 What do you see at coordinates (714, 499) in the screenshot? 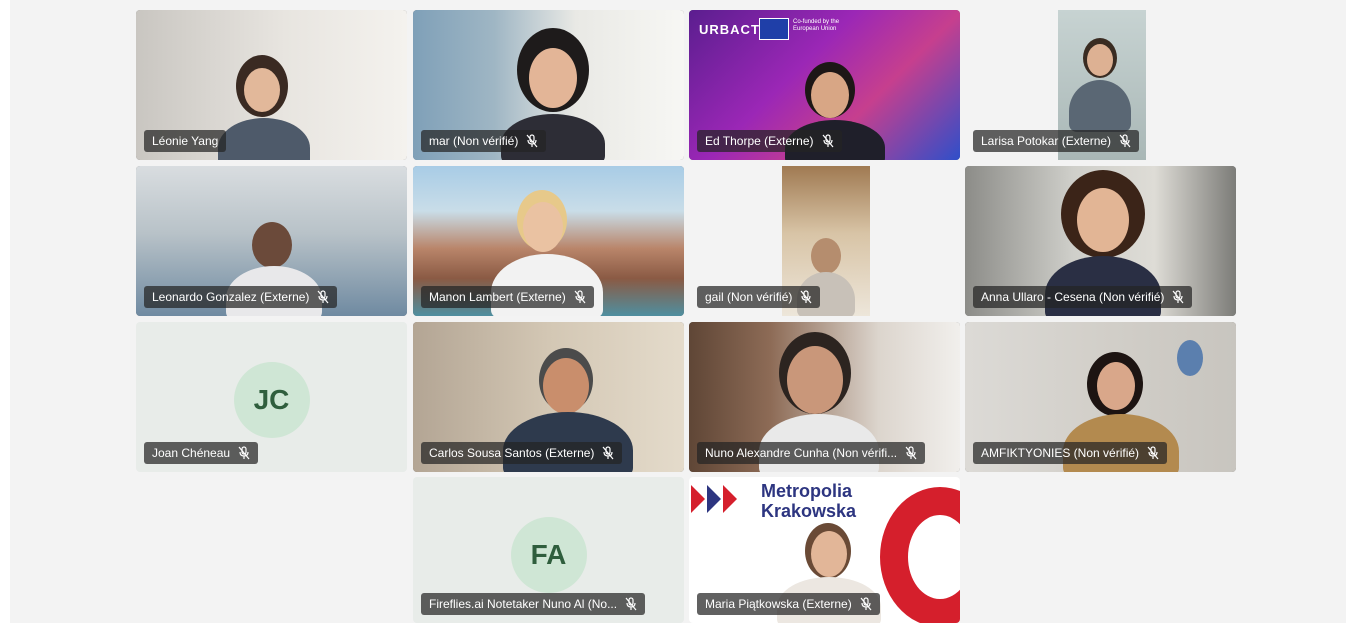
I see `metropolia-krakowska-logo-icon` at bounding box center [714, 499].